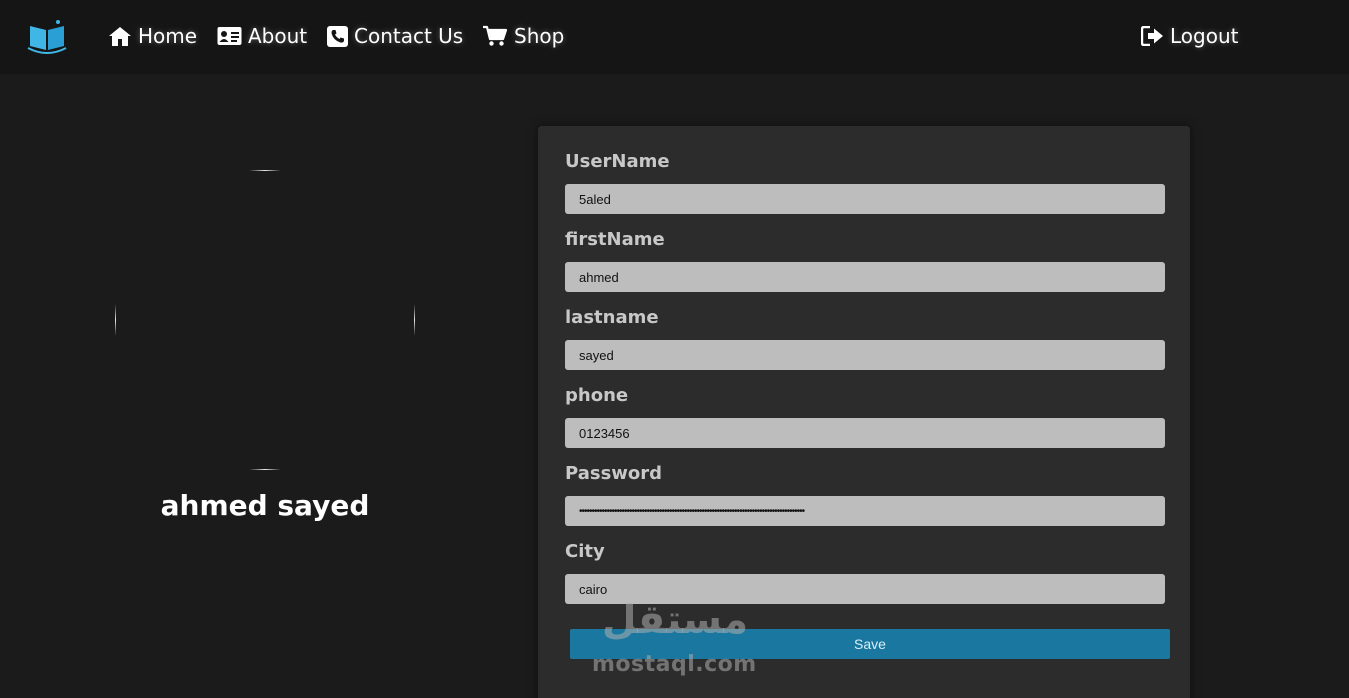  I want to click on nav-logout-link: Logout, so click(1189, 36).